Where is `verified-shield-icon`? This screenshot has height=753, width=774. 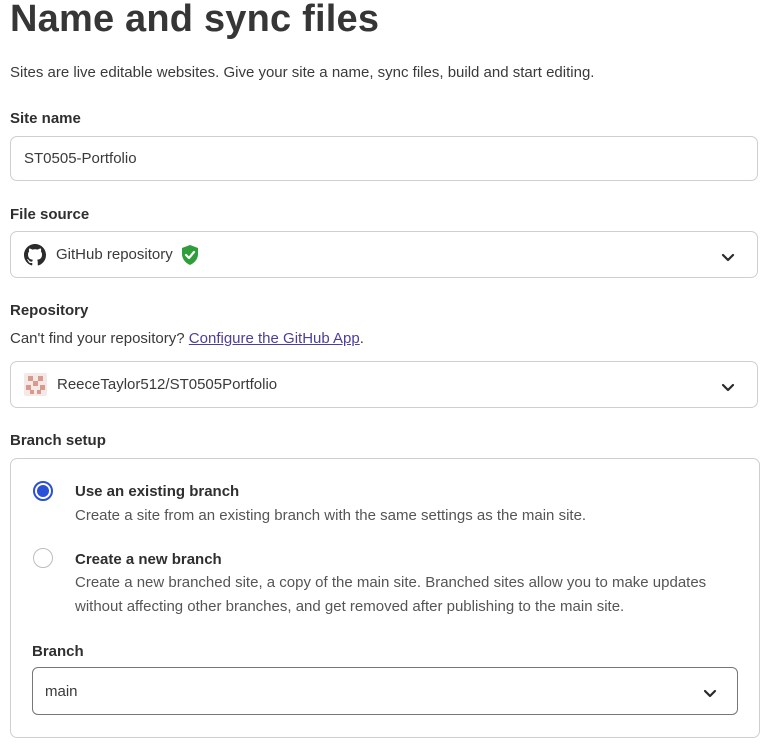 verified-shield-icon is located at coordinates (190, 255).